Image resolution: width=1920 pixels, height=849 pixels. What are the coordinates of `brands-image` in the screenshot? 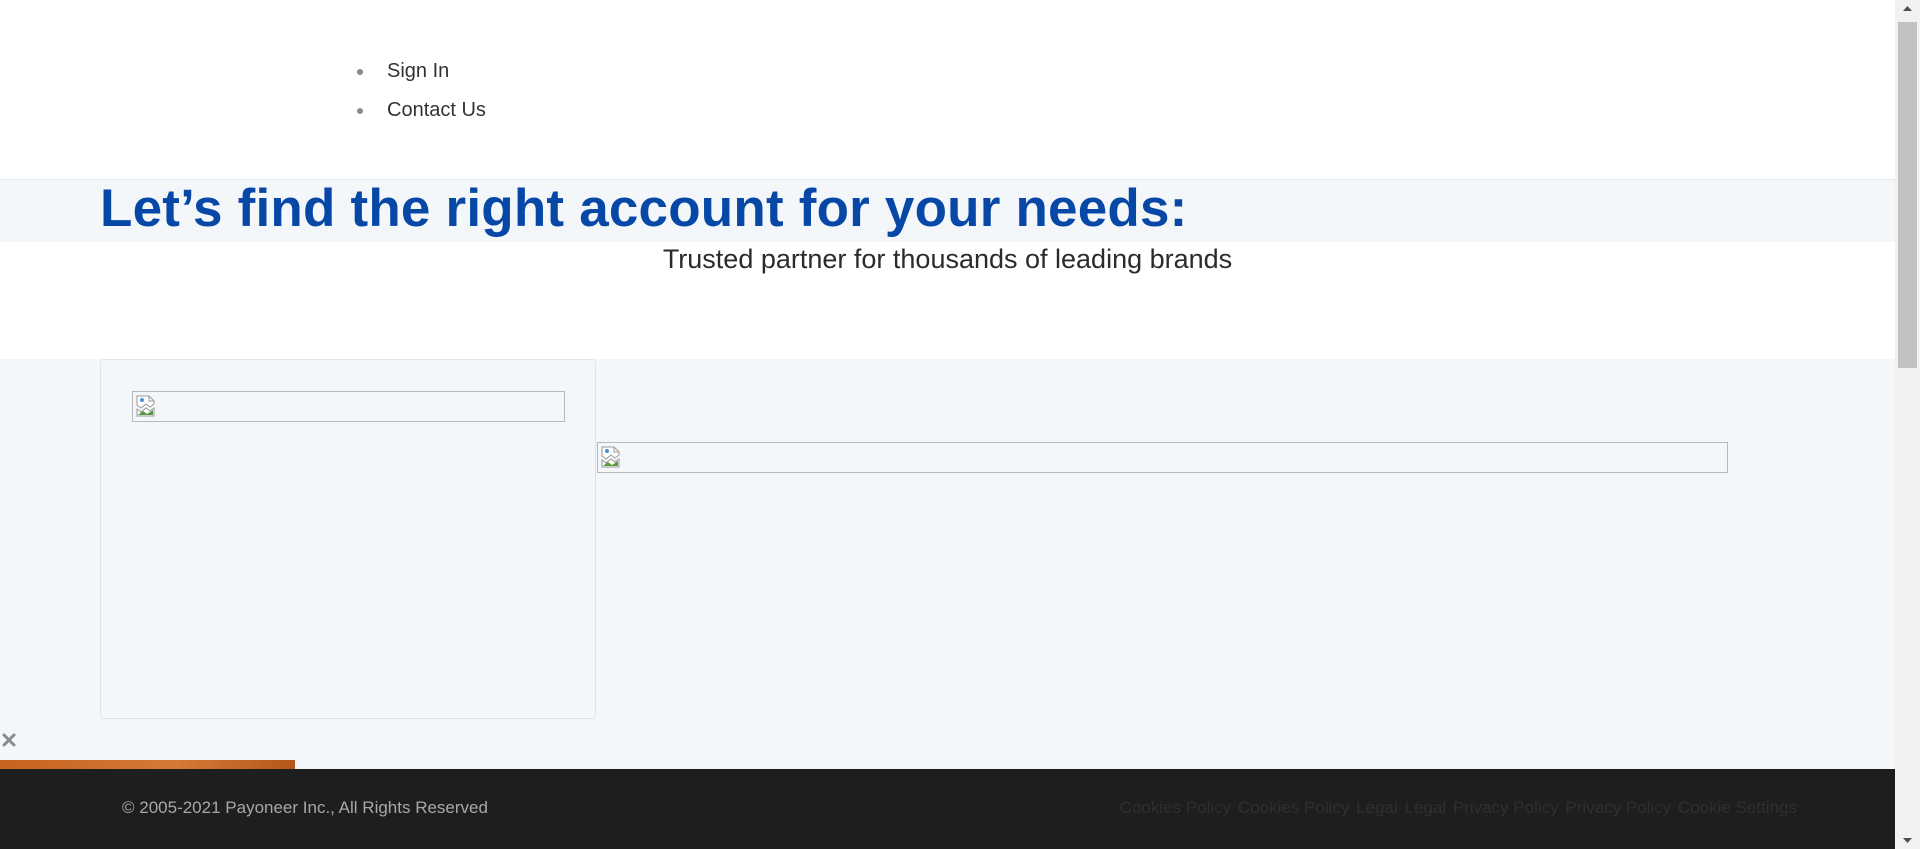 It's located at (1162, 457).